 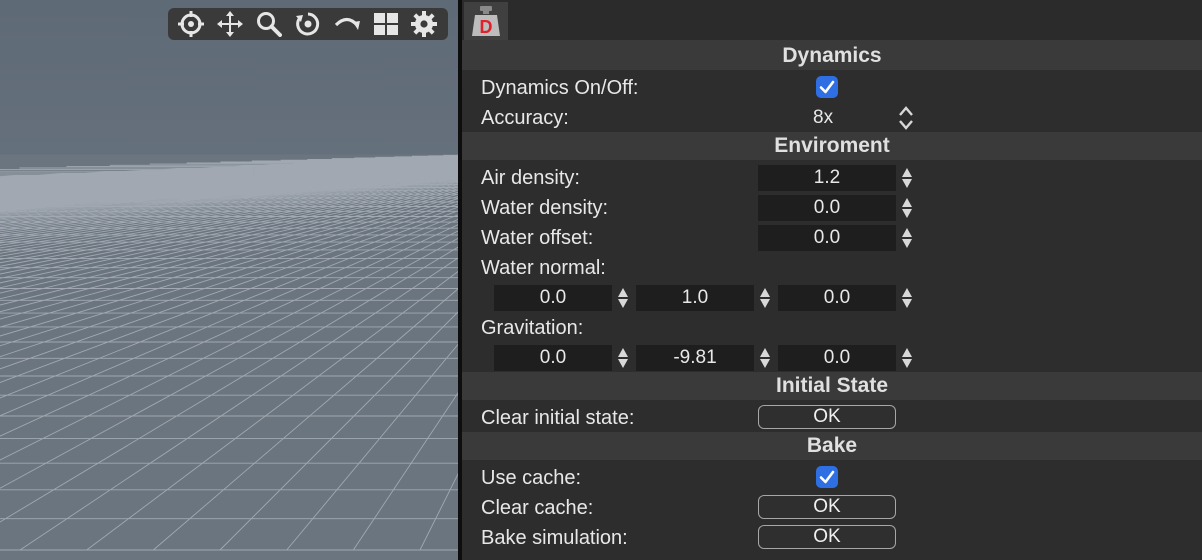 I want to click on orbit-icon, so click(x=308, y=24).